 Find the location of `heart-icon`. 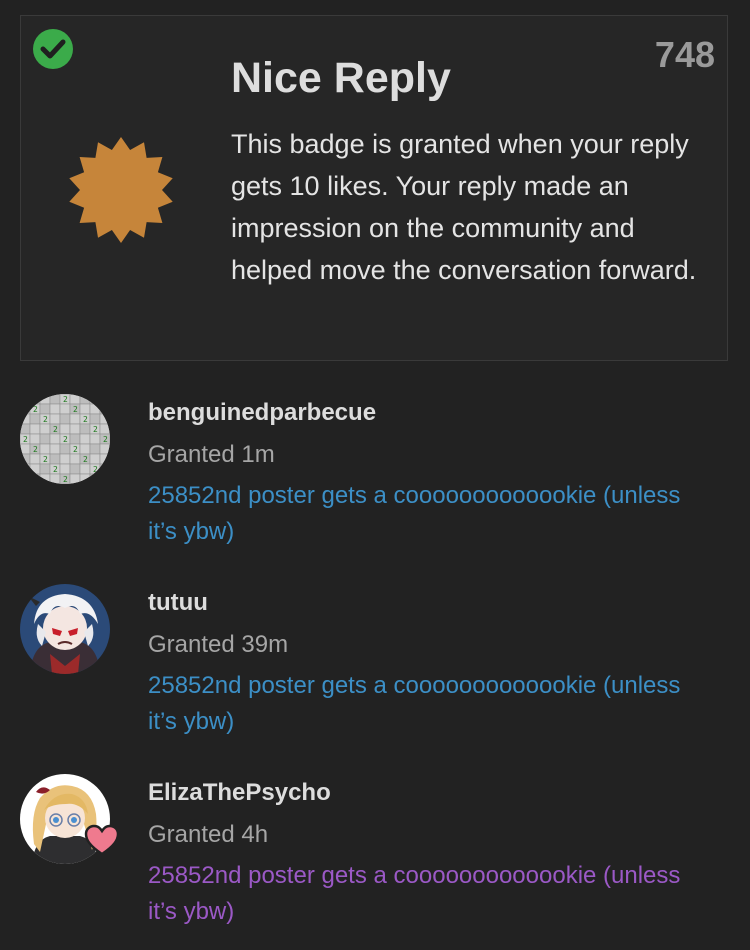

heart-icon is located at coordinates (102, 840).